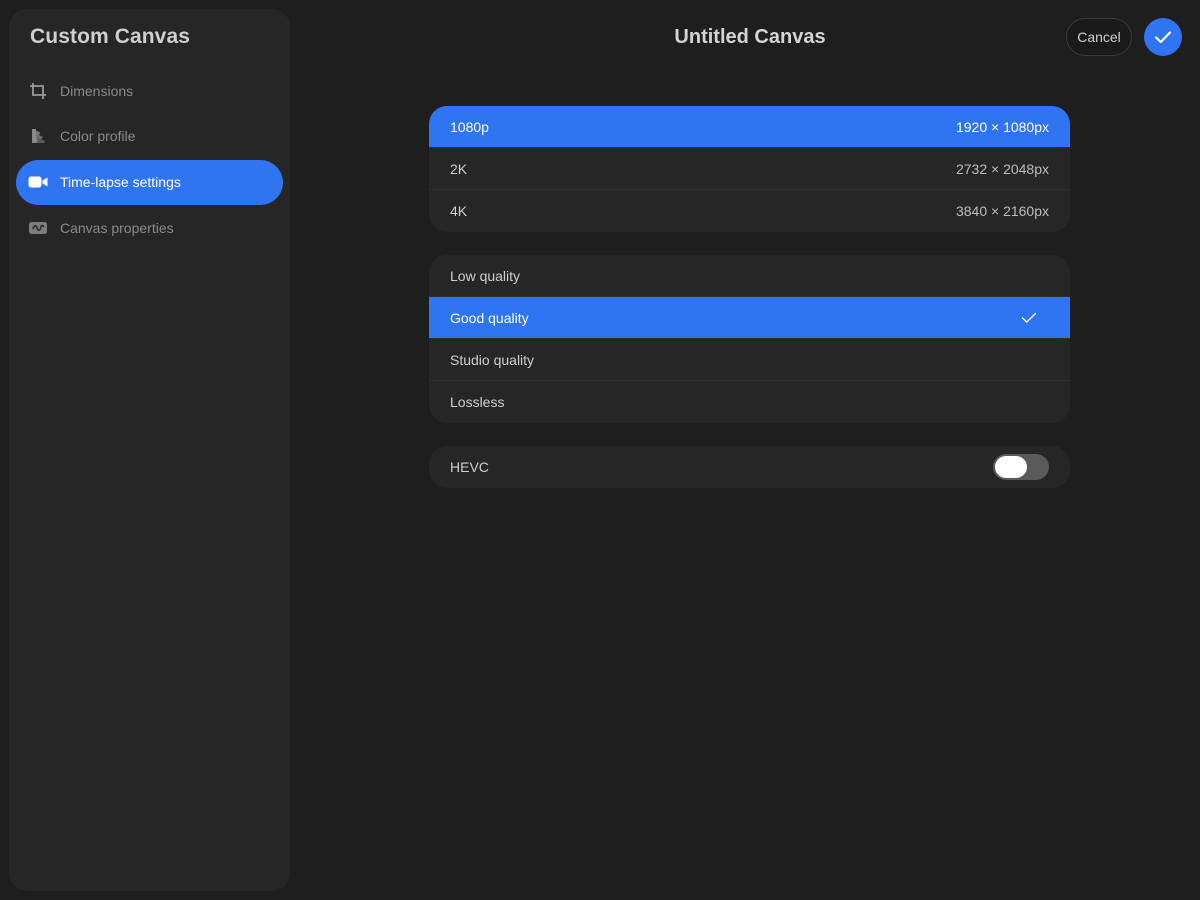 This screenshot has height=900, width=1200. Describe the element at coordinates (97, 90) in the screenshot. I see `sidebar-item-label: Dimensions` at that location.